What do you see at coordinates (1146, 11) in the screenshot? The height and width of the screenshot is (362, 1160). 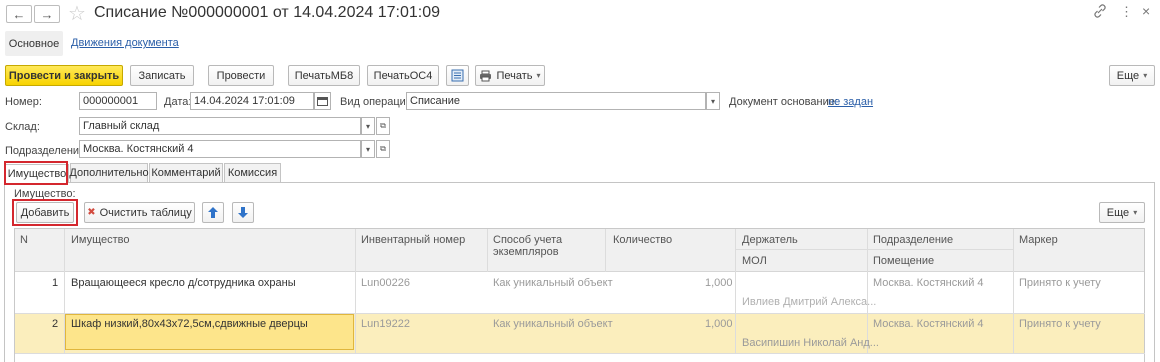 I see `close-icon: ×` at bounding box center [1146, 11].